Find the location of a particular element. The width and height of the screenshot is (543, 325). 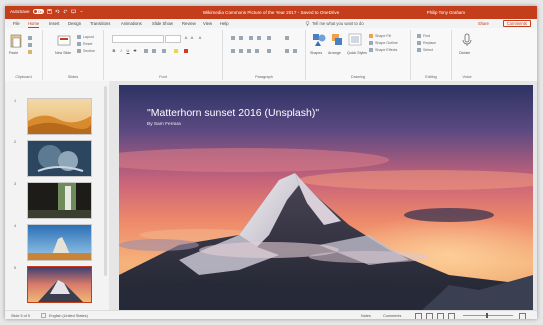

layout-button: Layout is located at coordinates (85, 37).